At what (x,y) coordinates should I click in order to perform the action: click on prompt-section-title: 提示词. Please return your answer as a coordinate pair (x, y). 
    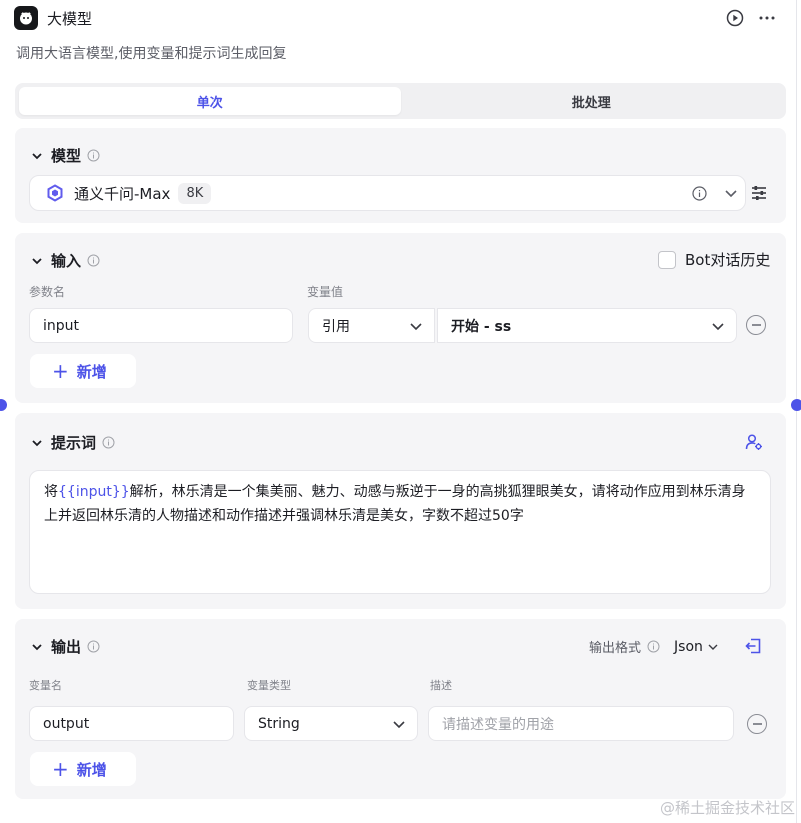
    Looking at the image, I should click on (74, 443).